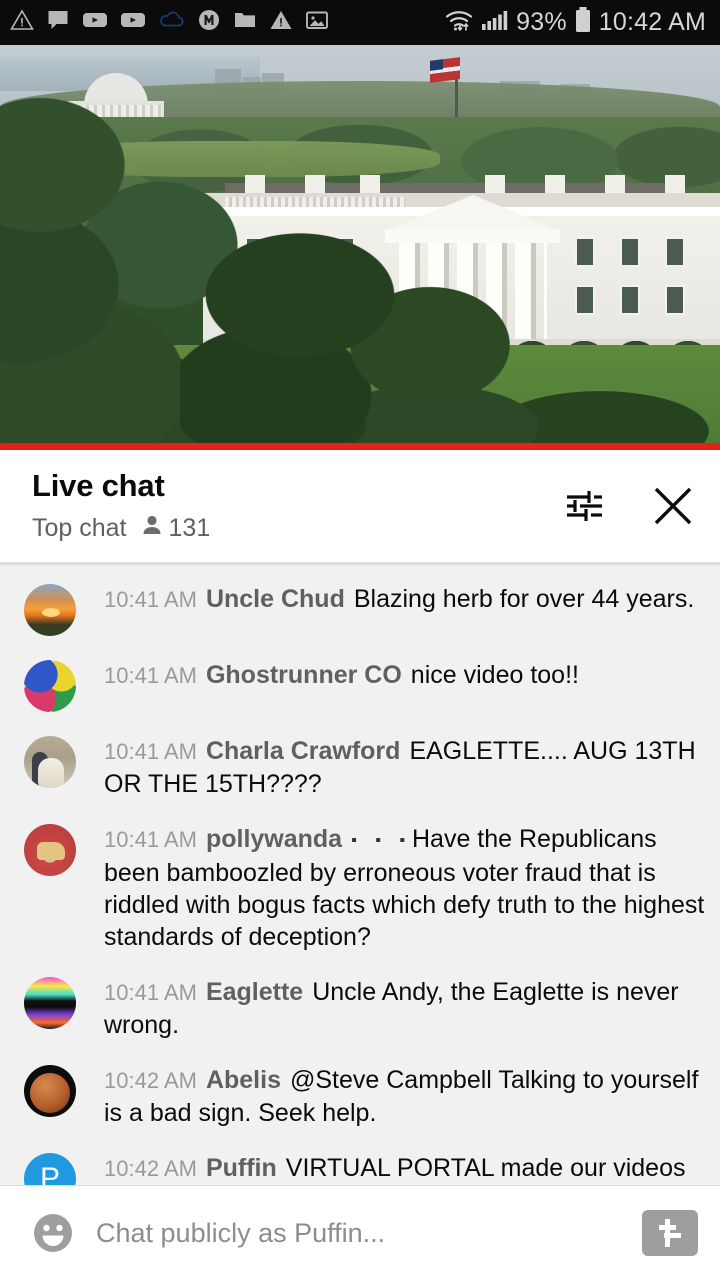 This screenshot has width=720, height=1280. I want to click on chat-message-row: 10:41 AM Ghostrunner CO nice video too!!, so click(360, 685).